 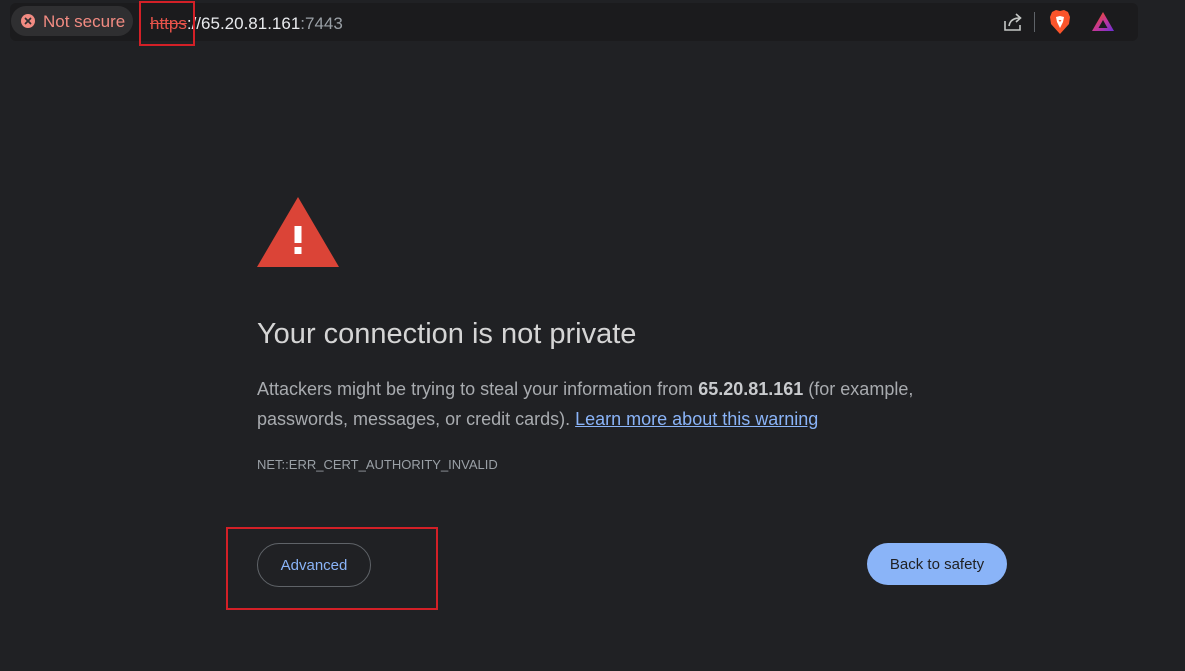 I want to click on page-title: Your connection is not private, so click(x=447, y=334).